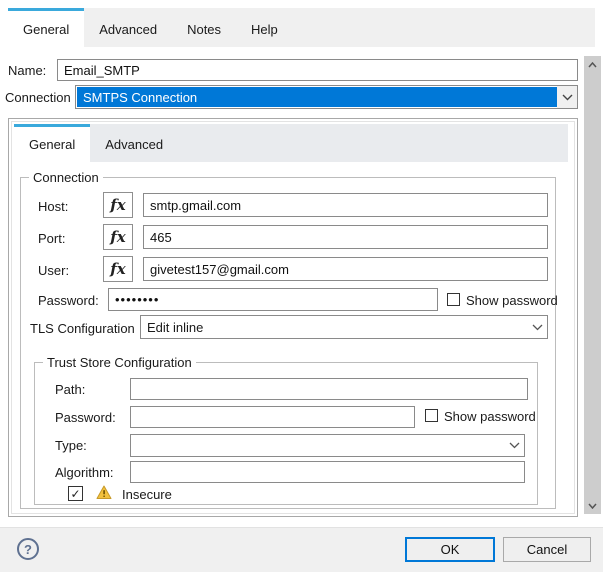 Image resolution: width=603 pixels, height=572 pixels. What do you see at coordinates (66, 177) in the screenshot?
I see `connection-group-legend: Connection` at bounding box center [66, 177].